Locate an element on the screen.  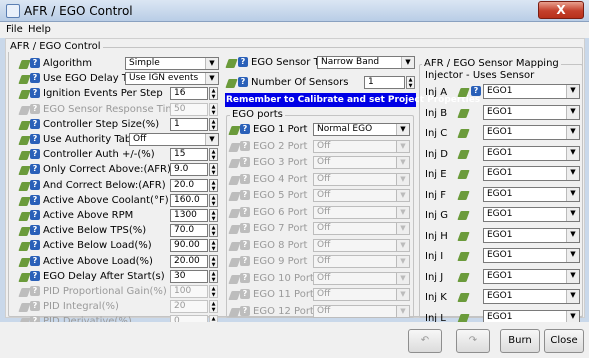
afr-ego-group-title: AFR / EGO Control is located at coordinates (55, 46).